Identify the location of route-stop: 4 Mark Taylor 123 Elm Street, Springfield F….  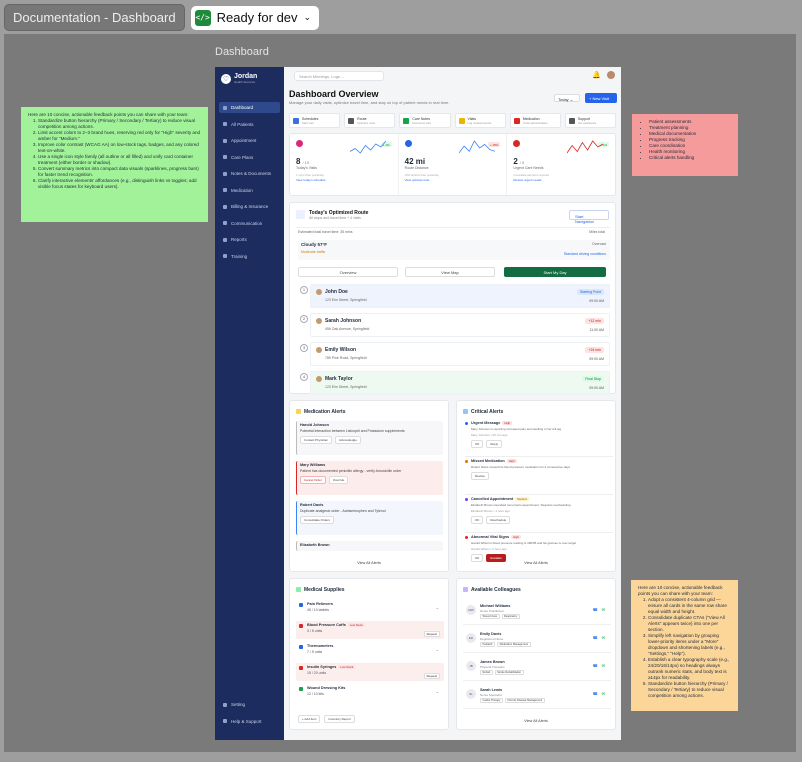
(455, 383).